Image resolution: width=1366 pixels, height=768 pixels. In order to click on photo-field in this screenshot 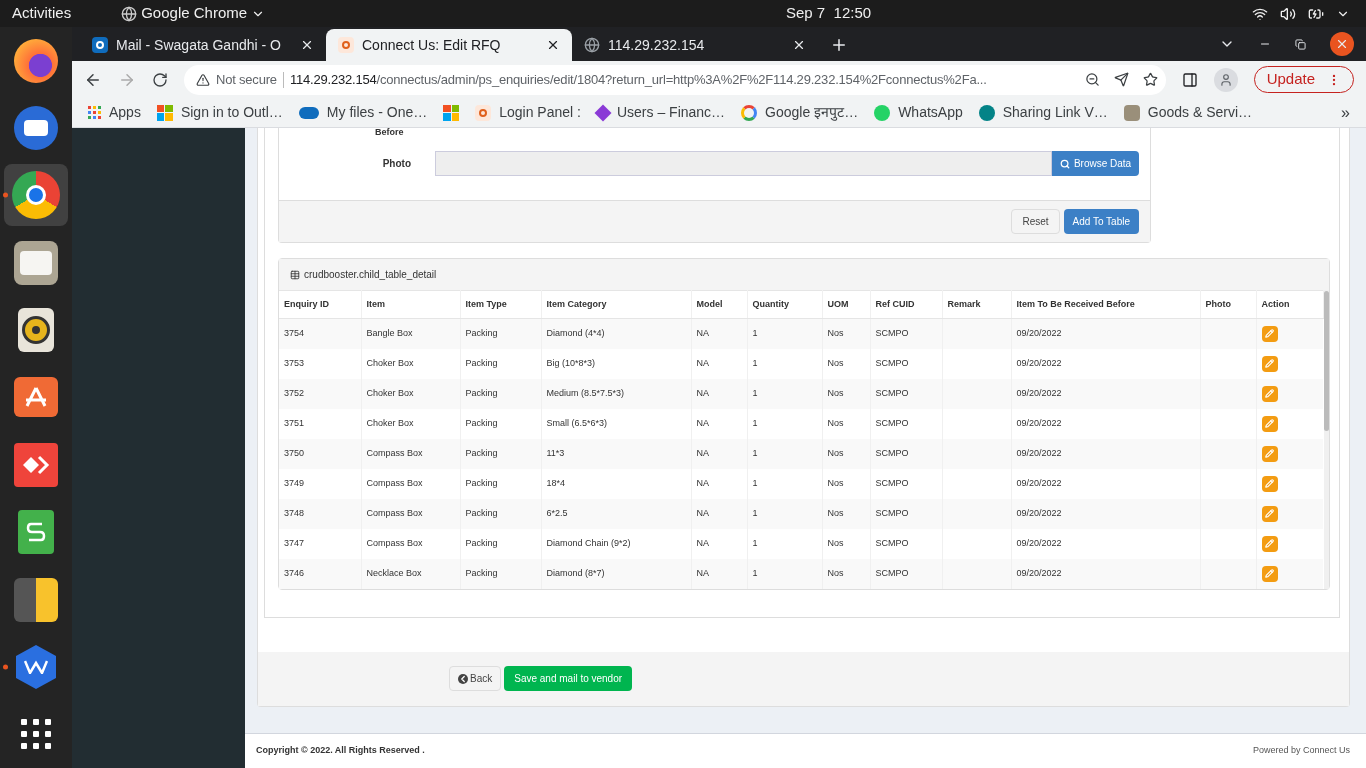, I will do `click(743, 163)`.